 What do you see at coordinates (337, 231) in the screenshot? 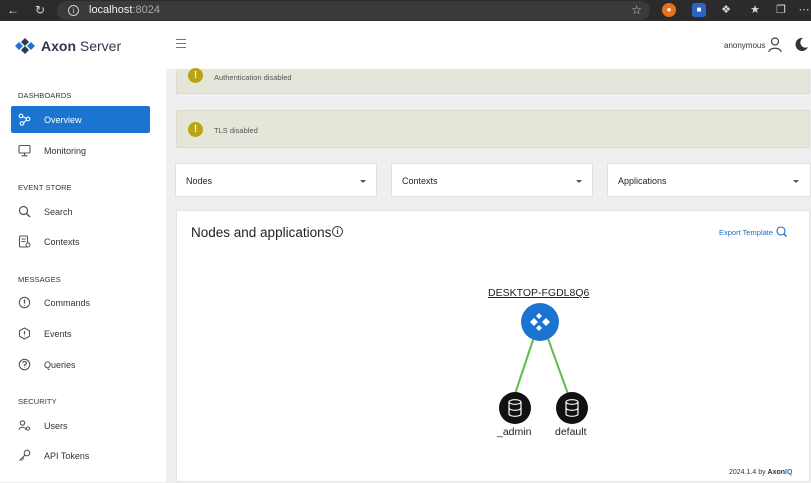
I see `info-icon: i` at bounding box center [337, 231].